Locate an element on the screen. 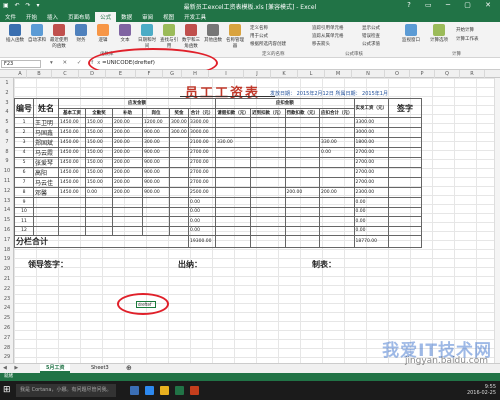 The width and height of the screenshot is (500, 400). tab-1: 开始 is located at coordinates (31, 17).